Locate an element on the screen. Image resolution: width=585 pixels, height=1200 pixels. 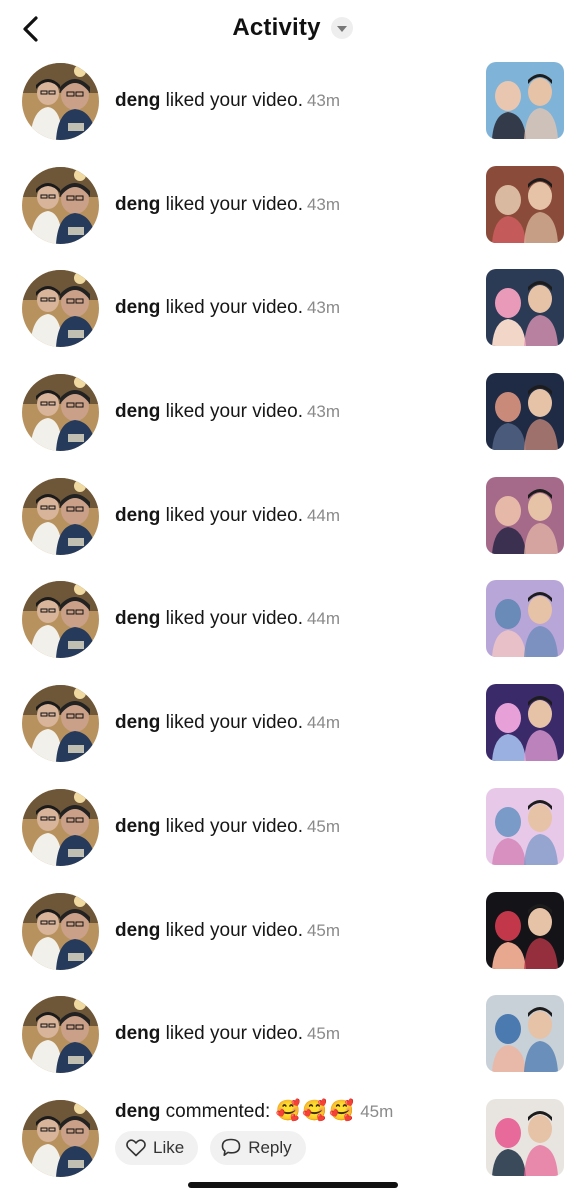
comment-actions: Like Reply is located at coordinates (210, 1147).